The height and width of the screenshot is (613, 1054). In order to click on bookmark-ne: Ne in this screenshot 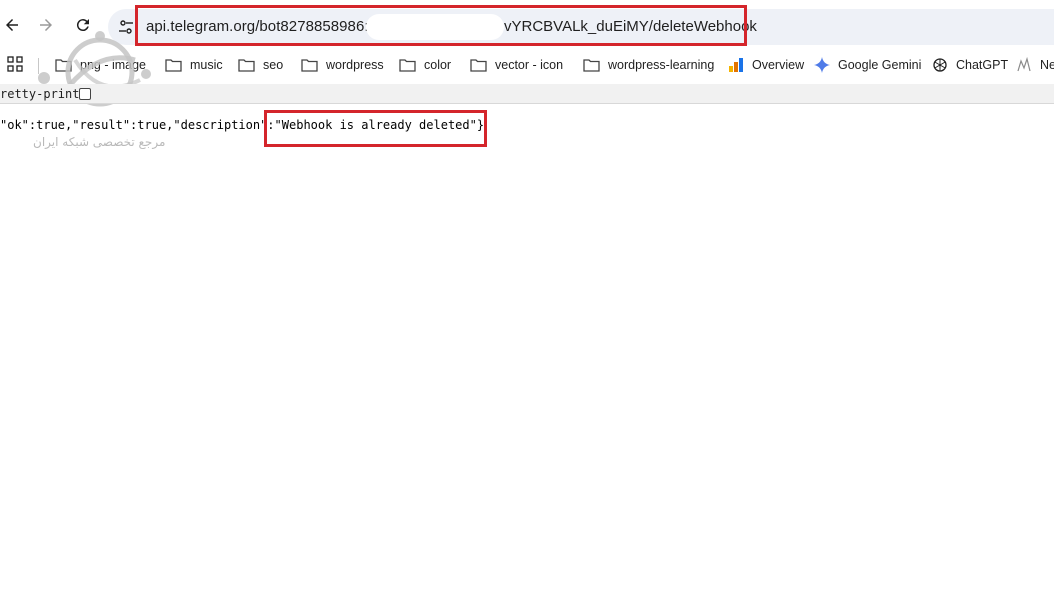, I will do `click(1034, 65)`.